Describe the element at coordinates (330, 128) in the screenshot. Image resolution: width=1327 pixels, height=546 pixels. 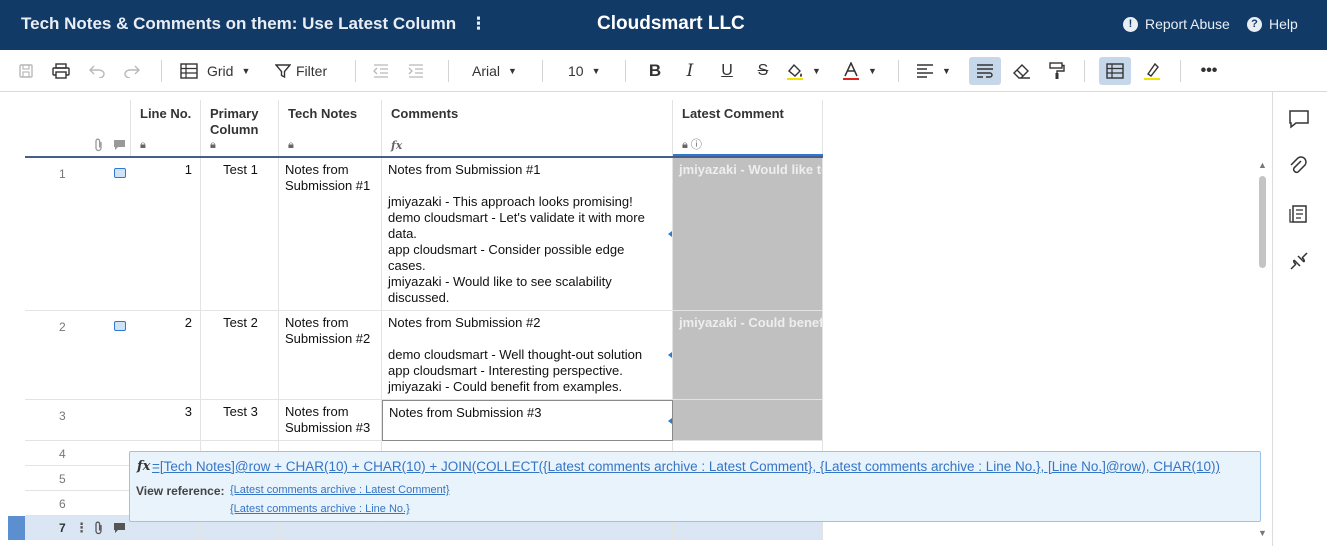
I see `column-header-tech-notes: Tech Notes 🔒︎` at that location.